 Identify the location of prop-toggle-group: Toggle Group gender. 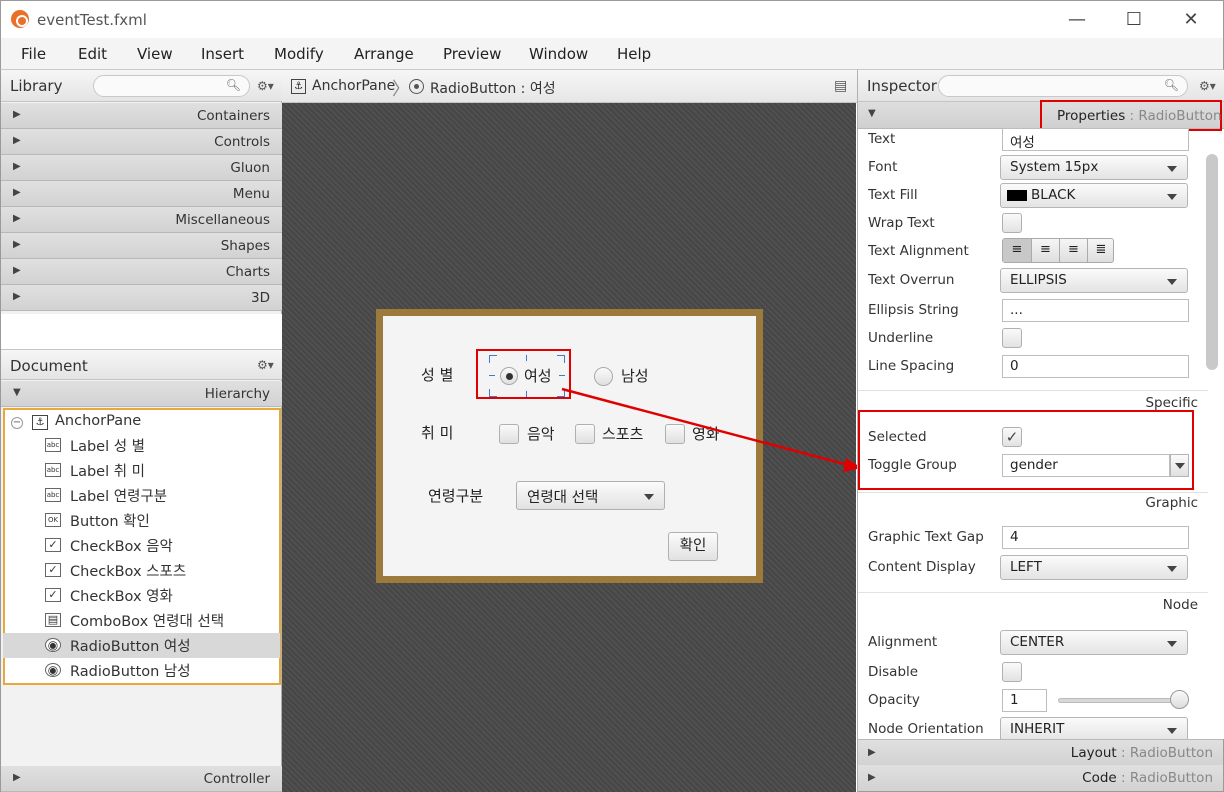
(1033, 466).